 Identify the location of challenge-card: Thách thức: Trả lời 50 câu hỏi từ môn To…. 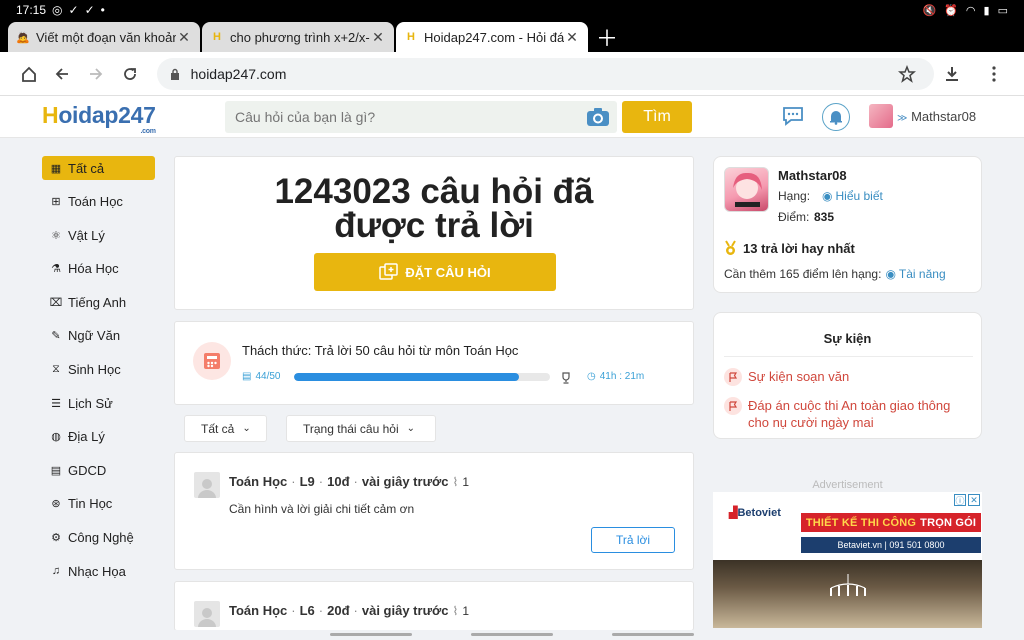
(434, 363).